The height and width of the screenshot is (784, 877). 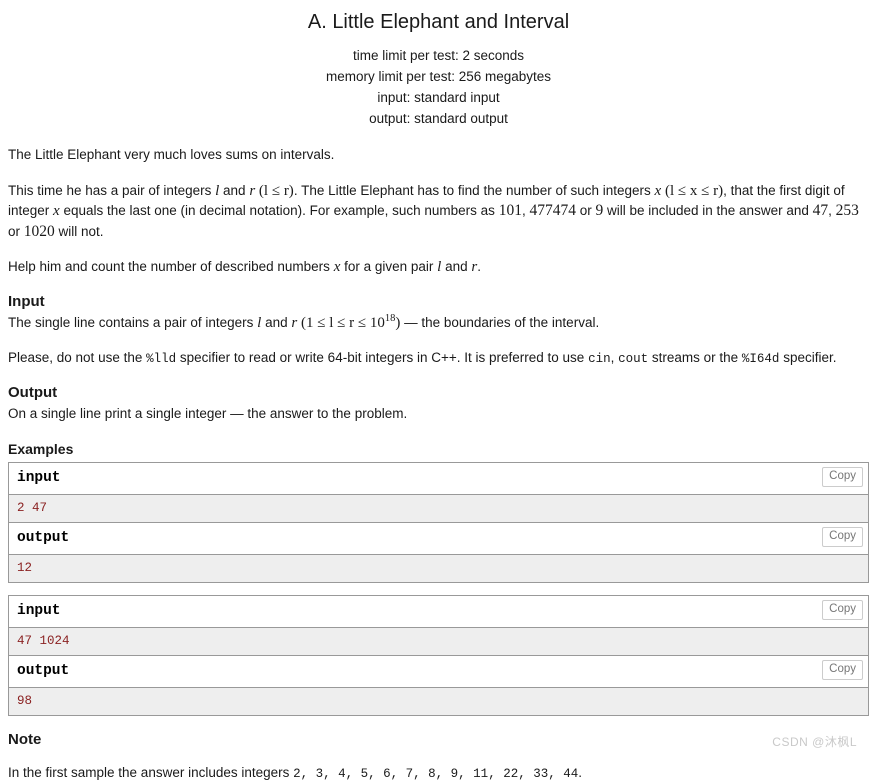 What do you see at coordinates (39, 231) in the screenshot?
I see `math-number-1020: 1020` at bounding box center [39, 231].